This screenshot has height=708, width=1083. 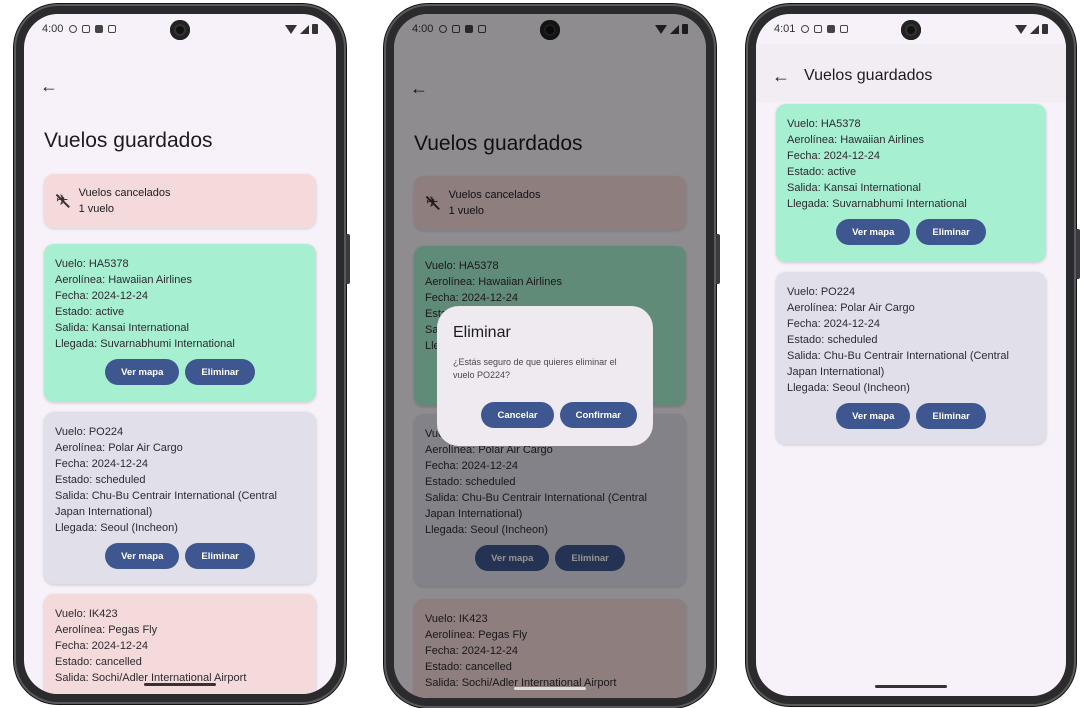 What do you see at coordinates (106, 630) in the screenshot?
I see `flight-airline: Aerolínea: Pegas Fly` at bounding box center [106, 630].